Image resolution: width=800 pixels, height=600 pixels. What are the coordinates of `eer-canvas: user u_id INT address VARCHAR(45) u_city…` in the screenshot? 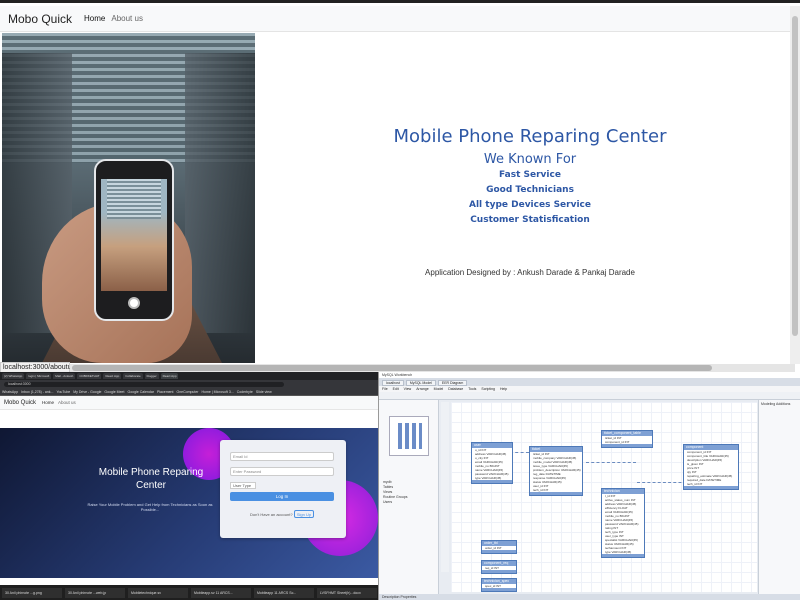 It's located at (604, 497).